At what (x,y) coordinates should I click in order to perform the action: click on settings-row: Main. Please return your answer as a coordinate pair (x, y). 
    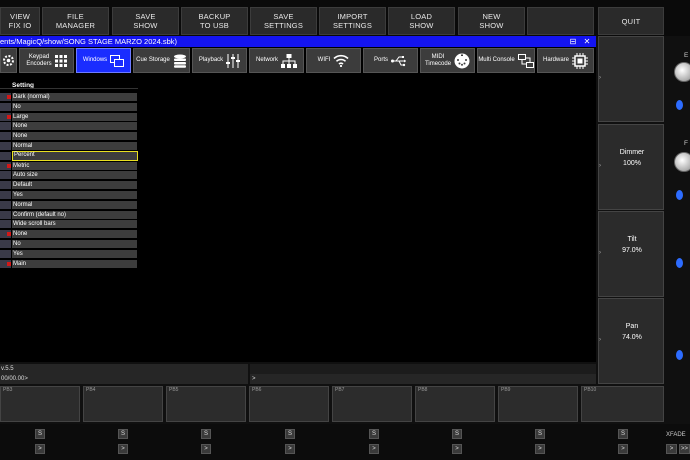
    Looking at the image, I should click on (69, 263).